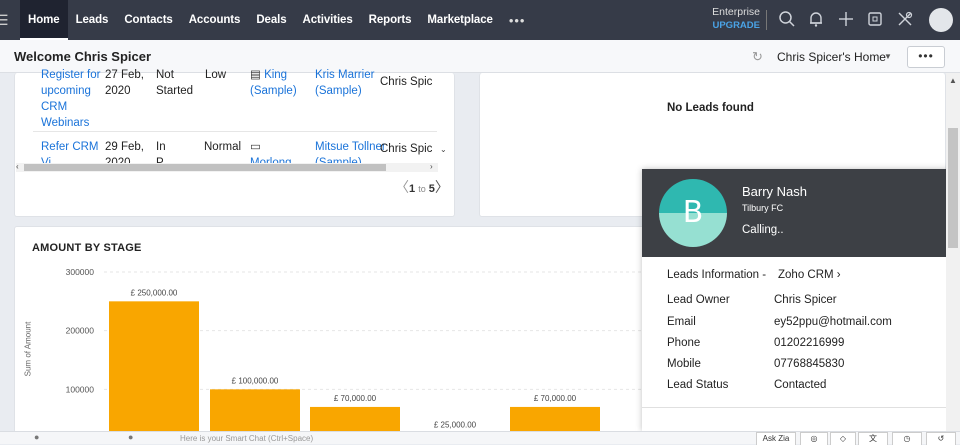 This screenshot has width=960, height=445. What do you see at coordinates (17, 166) in the screenshot?
I see `scroll-left-icon: ‹` at bounding box center [17, 166].